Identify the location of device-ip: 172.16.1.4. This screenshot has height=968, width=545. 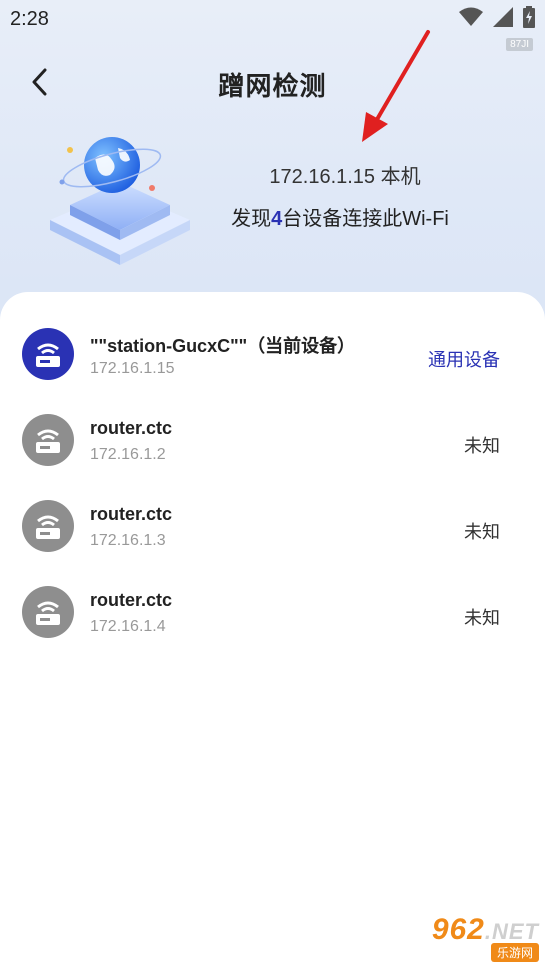
(128, 626).